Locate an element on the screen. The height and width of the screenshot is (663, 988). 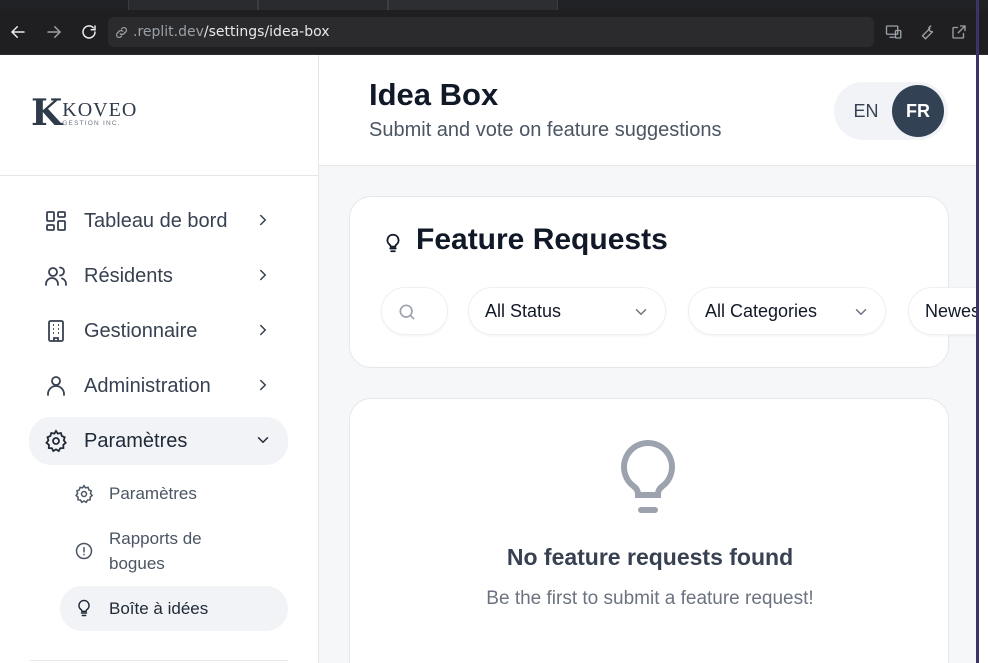
back-button is located at coordinates (18, 32).